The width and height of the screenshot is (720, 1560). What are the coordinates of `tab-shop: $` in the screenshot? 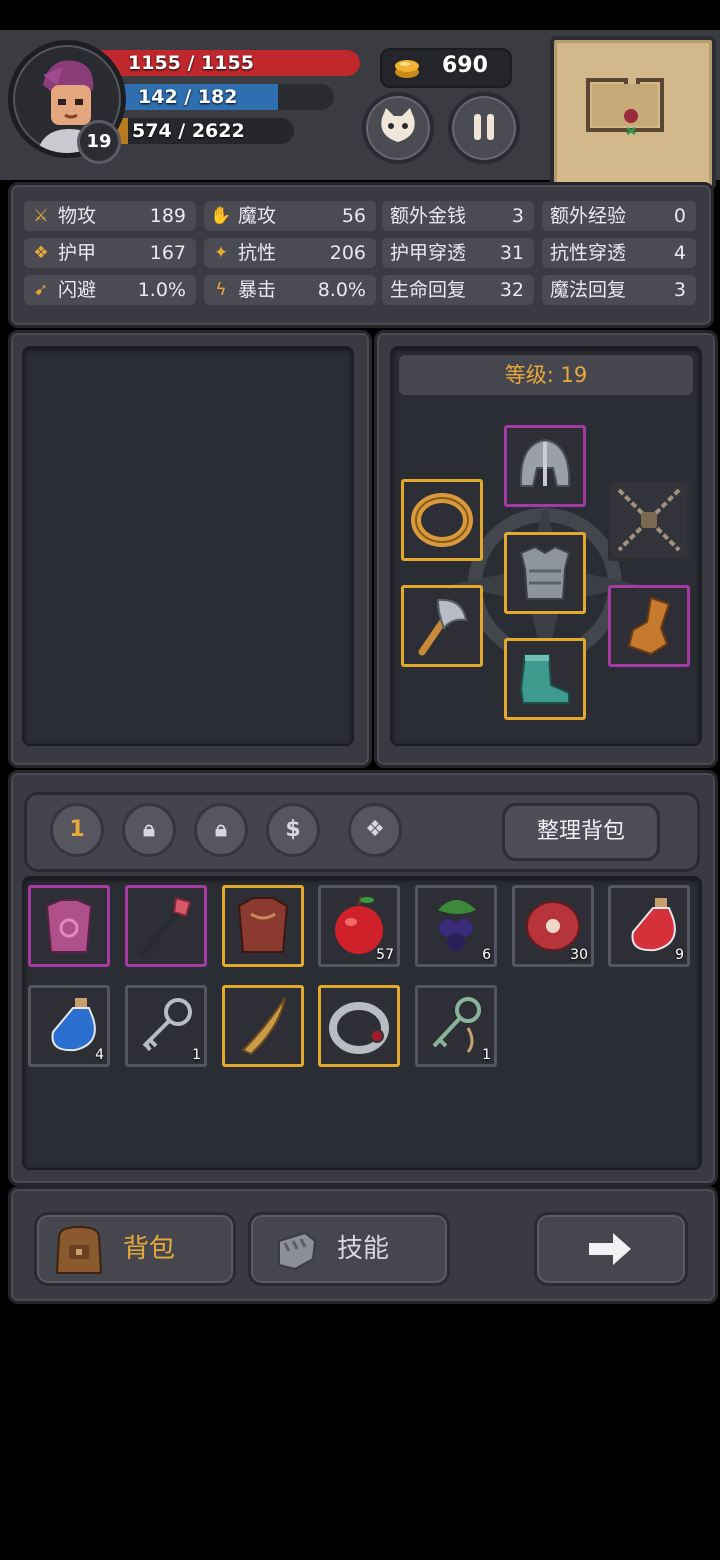 It's located at (293, 830).